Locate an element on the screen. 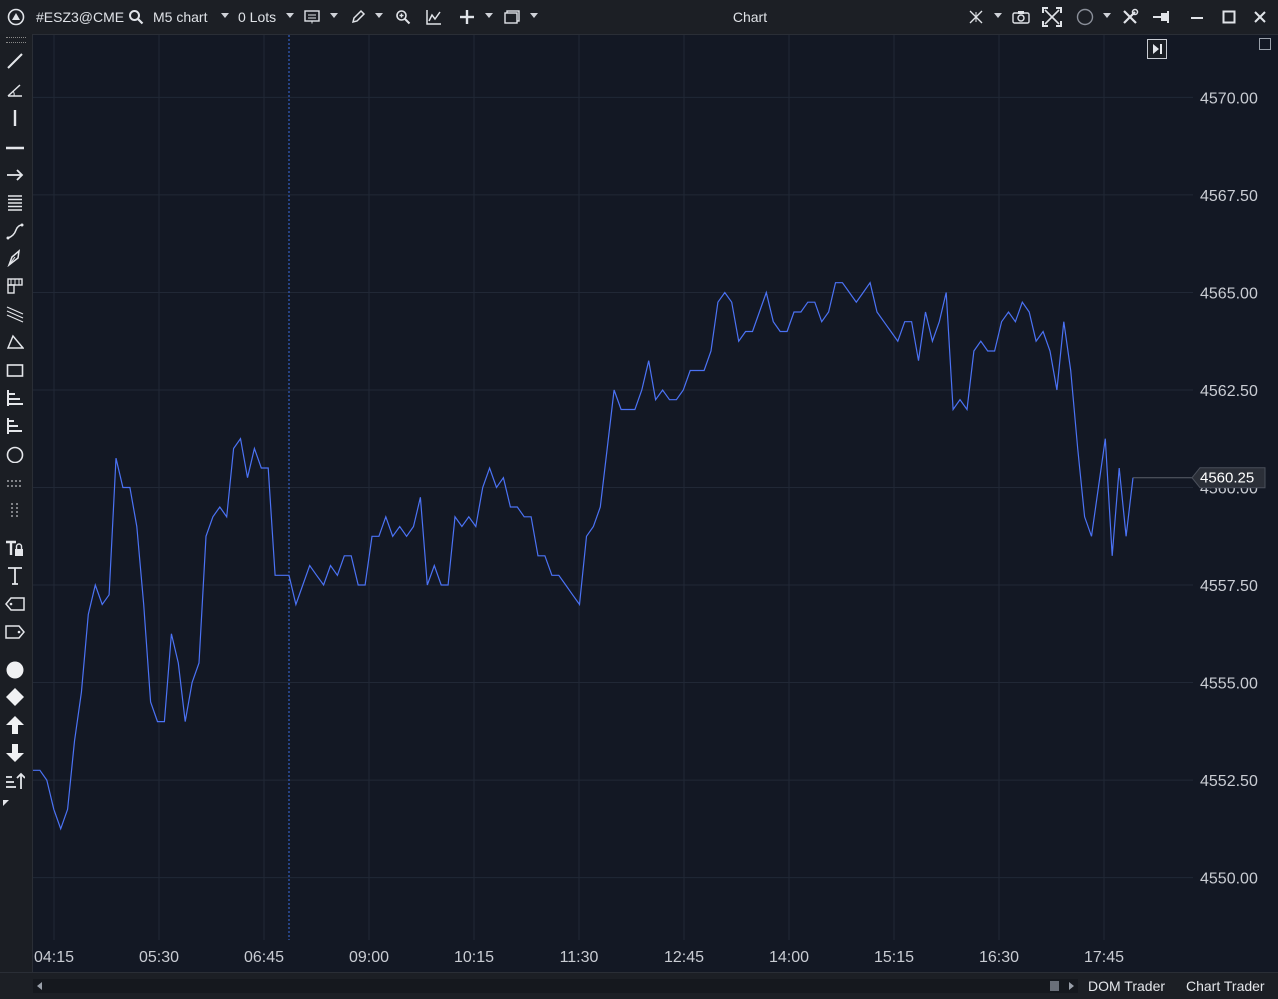 The height and width of the screenshot is (999, 1278). rectangle-icon is located at coordinates (15, 370).